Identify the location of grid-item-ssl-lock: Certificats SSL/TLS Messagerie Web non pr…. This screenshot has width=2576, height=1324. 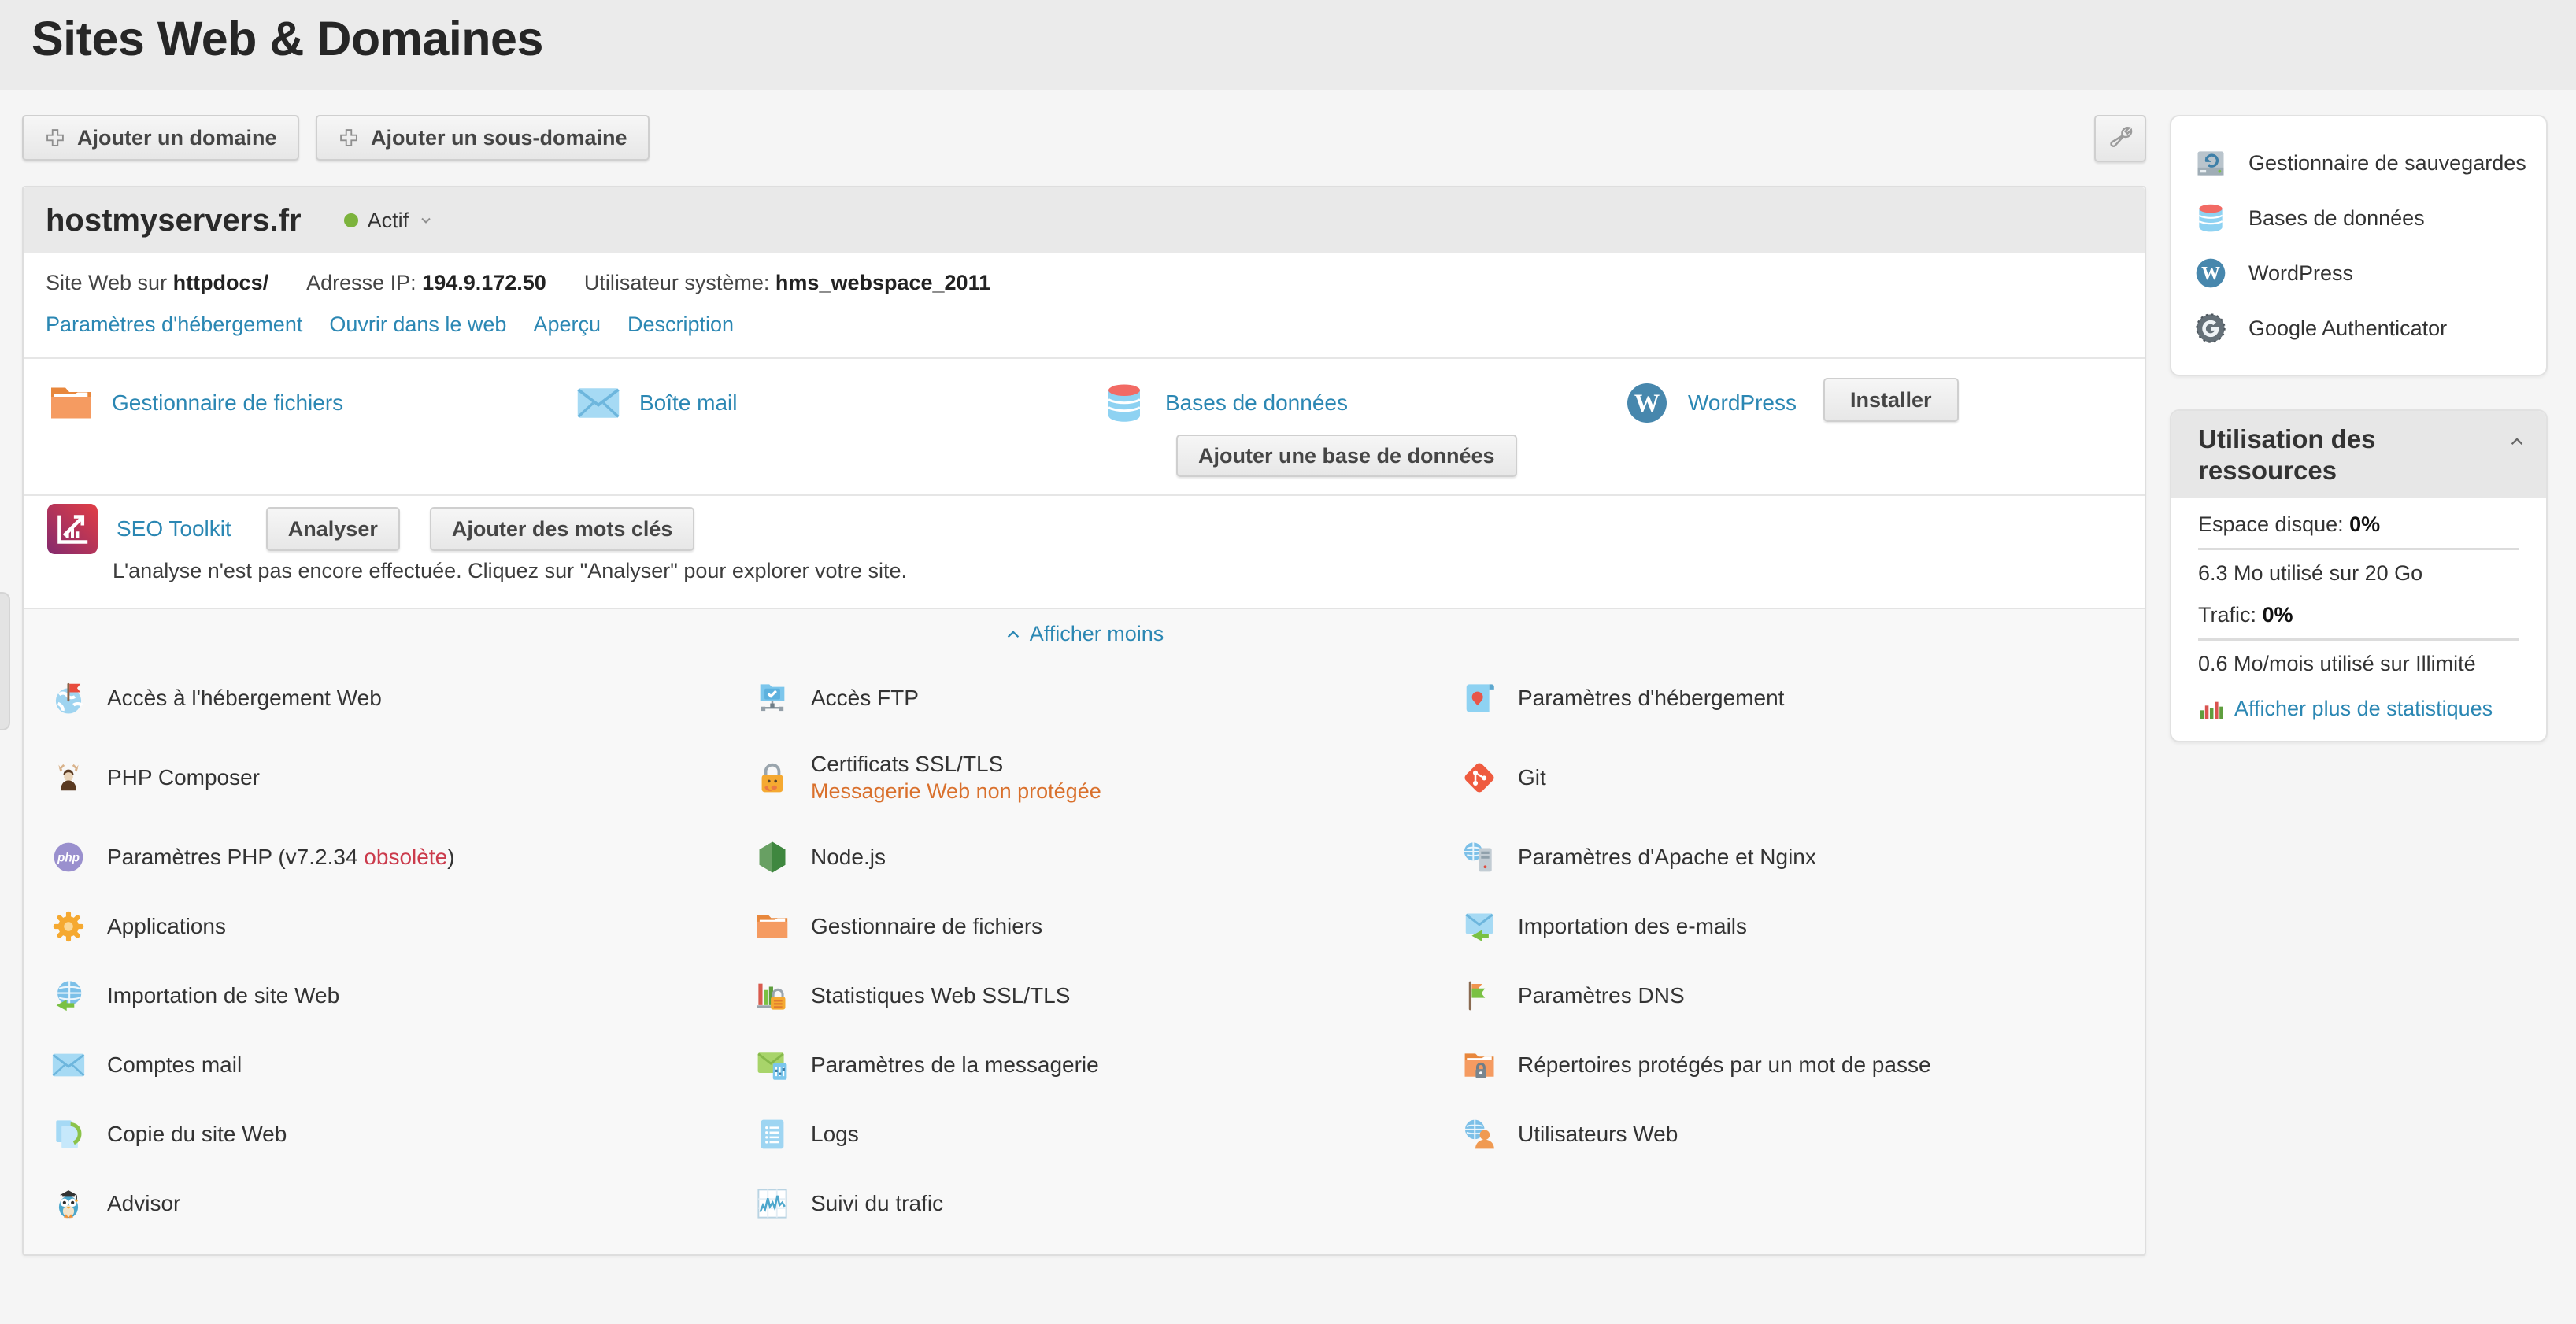
(1107, 778).